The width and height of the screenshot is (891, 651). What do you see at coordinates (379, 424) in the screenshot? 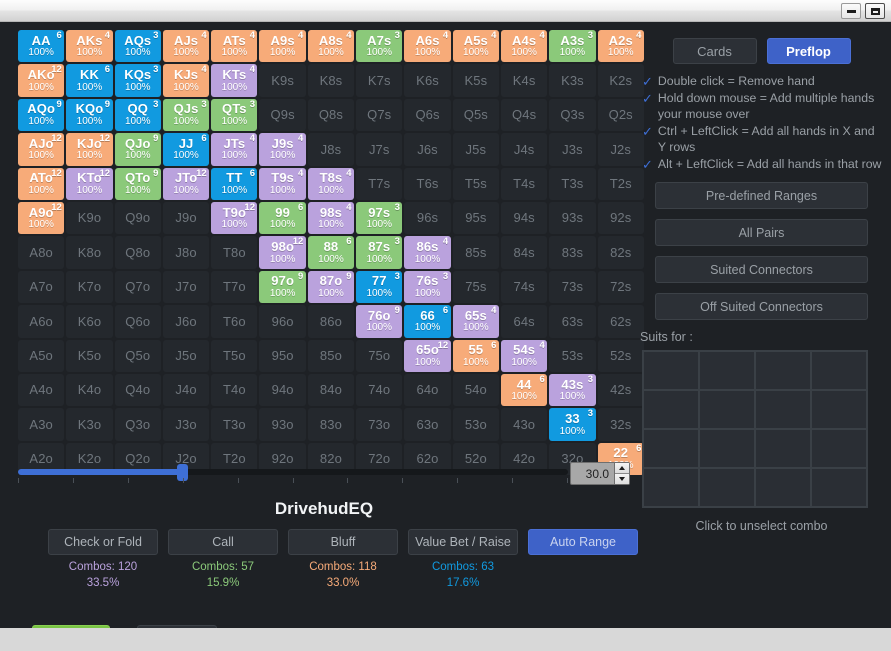
I see `hand-cell-73o: 73o` at bounding box center [379, 424].